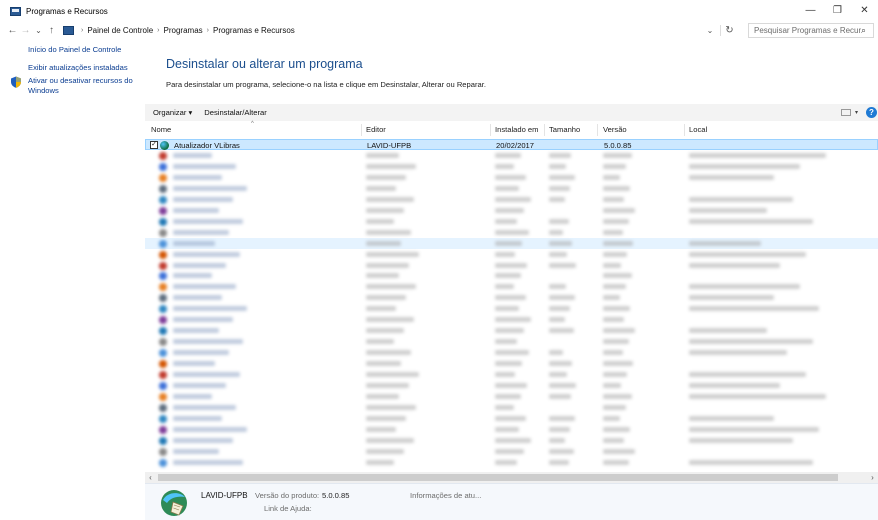 The image size is (878, 520). What do you see at coordinates (864, 11) in the screenshot?
I see `close-button: ✕` at bounding box center [864, 11].